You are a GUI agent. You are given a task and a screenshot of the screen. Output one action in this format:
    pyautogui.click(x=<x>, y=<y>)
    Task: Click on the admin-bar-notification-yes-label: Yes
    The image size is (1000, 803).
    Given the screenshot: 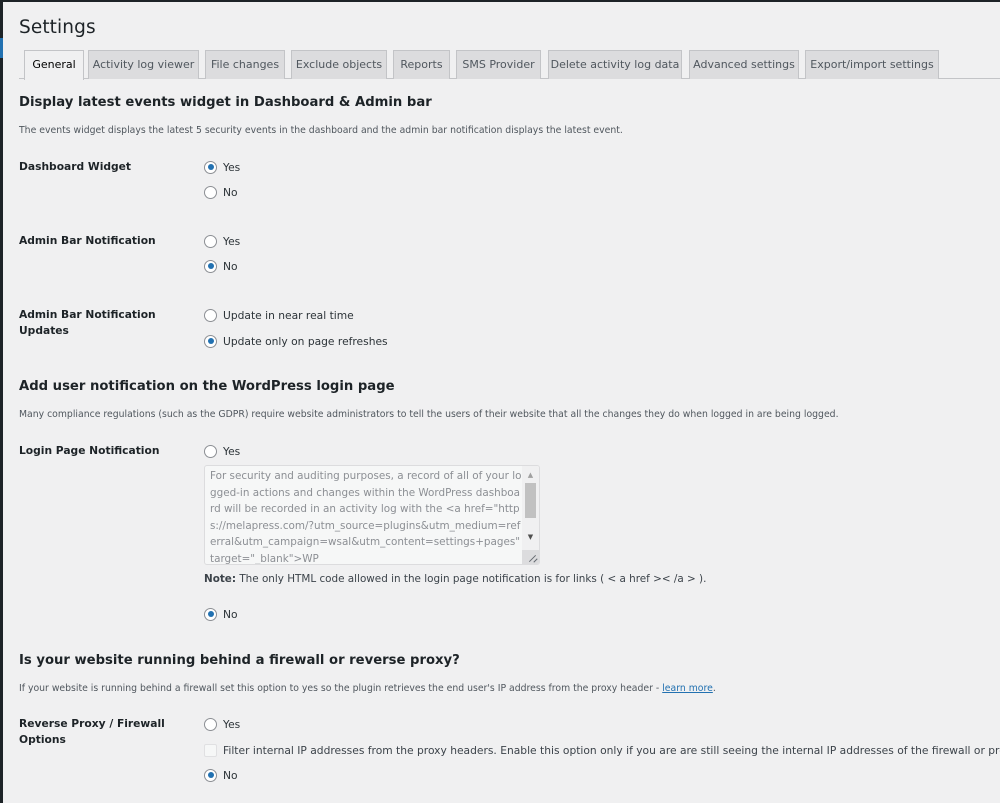 What is the action you would take?
    pyautogui.click(x=232, y=241)
    